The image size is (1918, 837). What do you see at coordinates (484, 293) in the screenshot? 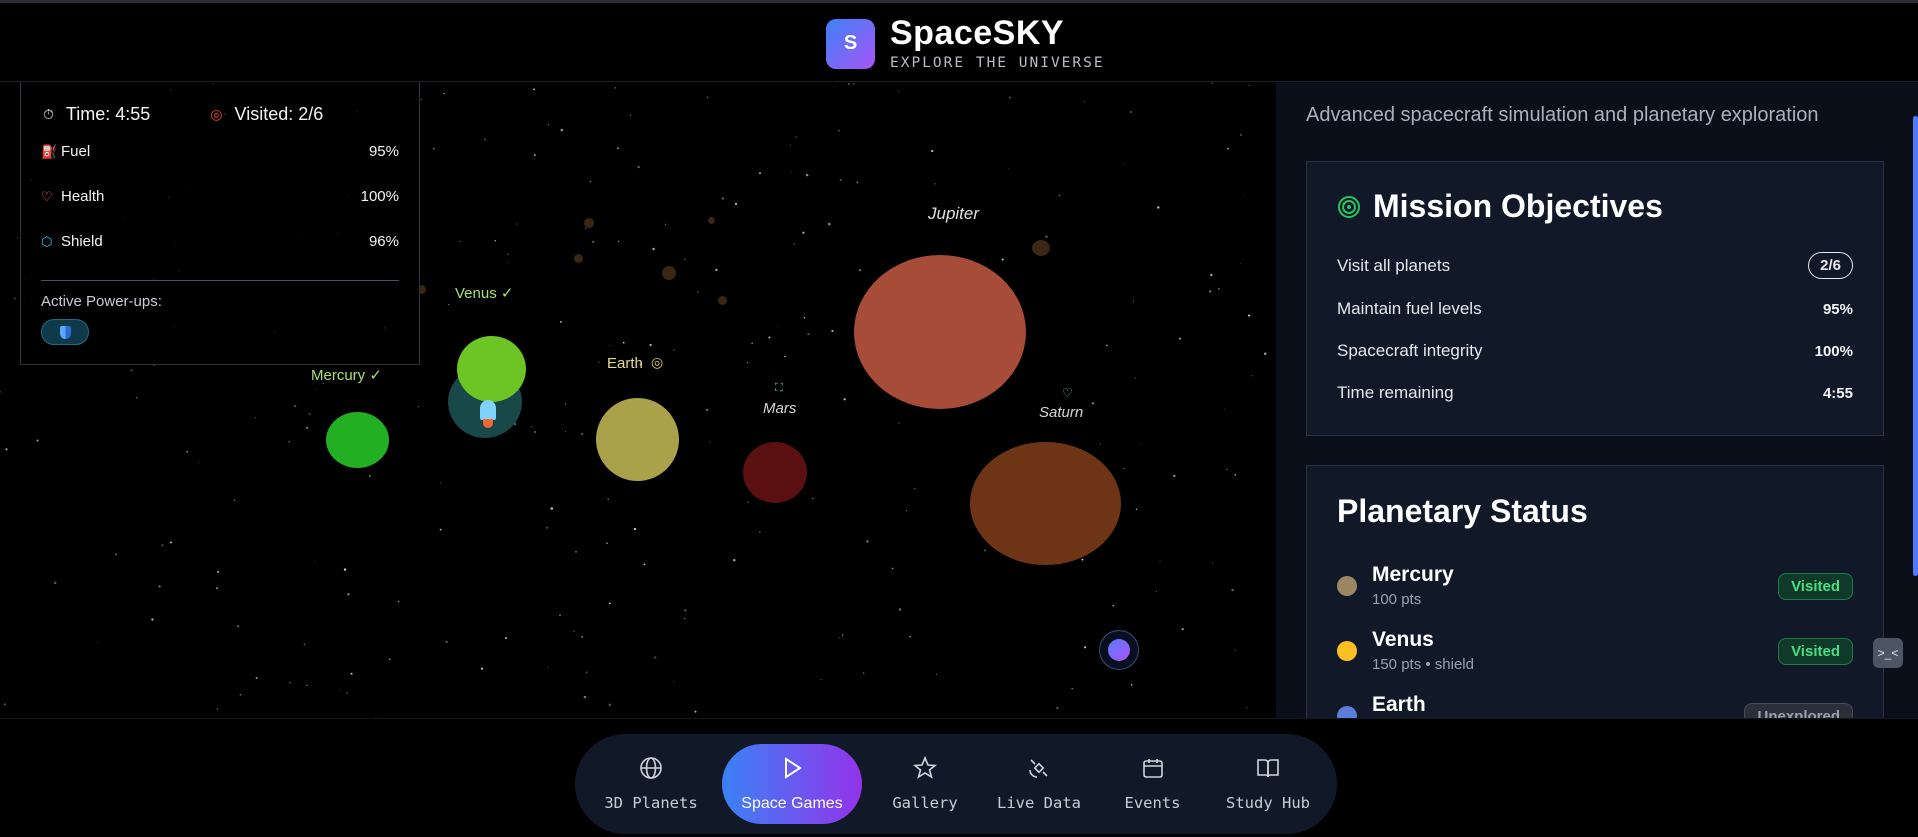
I see `planet-label-venus: Venus ✓` at bounding box center [484, 293].